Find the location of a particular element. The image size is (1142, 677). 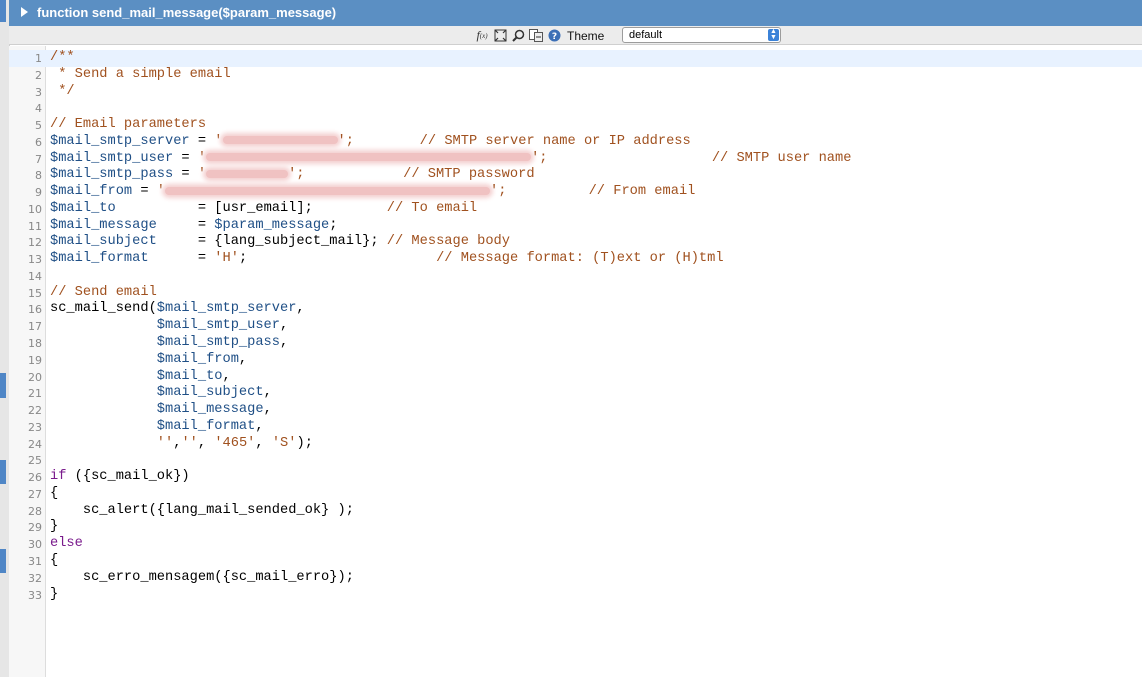

line-number: 30 is located at coordinates (35, 545).